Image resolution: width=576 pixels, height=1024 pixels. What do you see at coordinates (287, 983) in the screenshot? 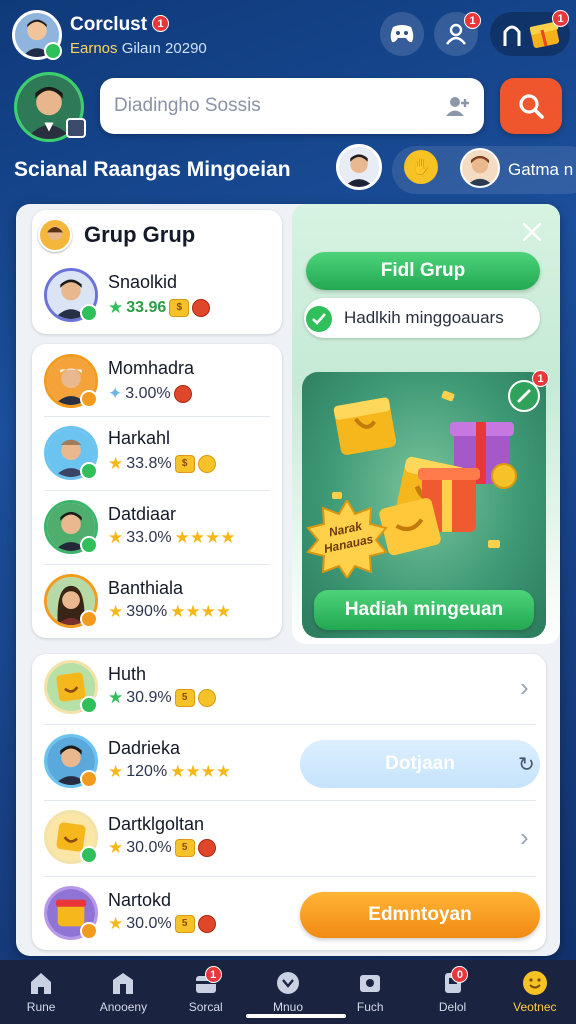
I see `game-icon` at bounding box center [287, 983].